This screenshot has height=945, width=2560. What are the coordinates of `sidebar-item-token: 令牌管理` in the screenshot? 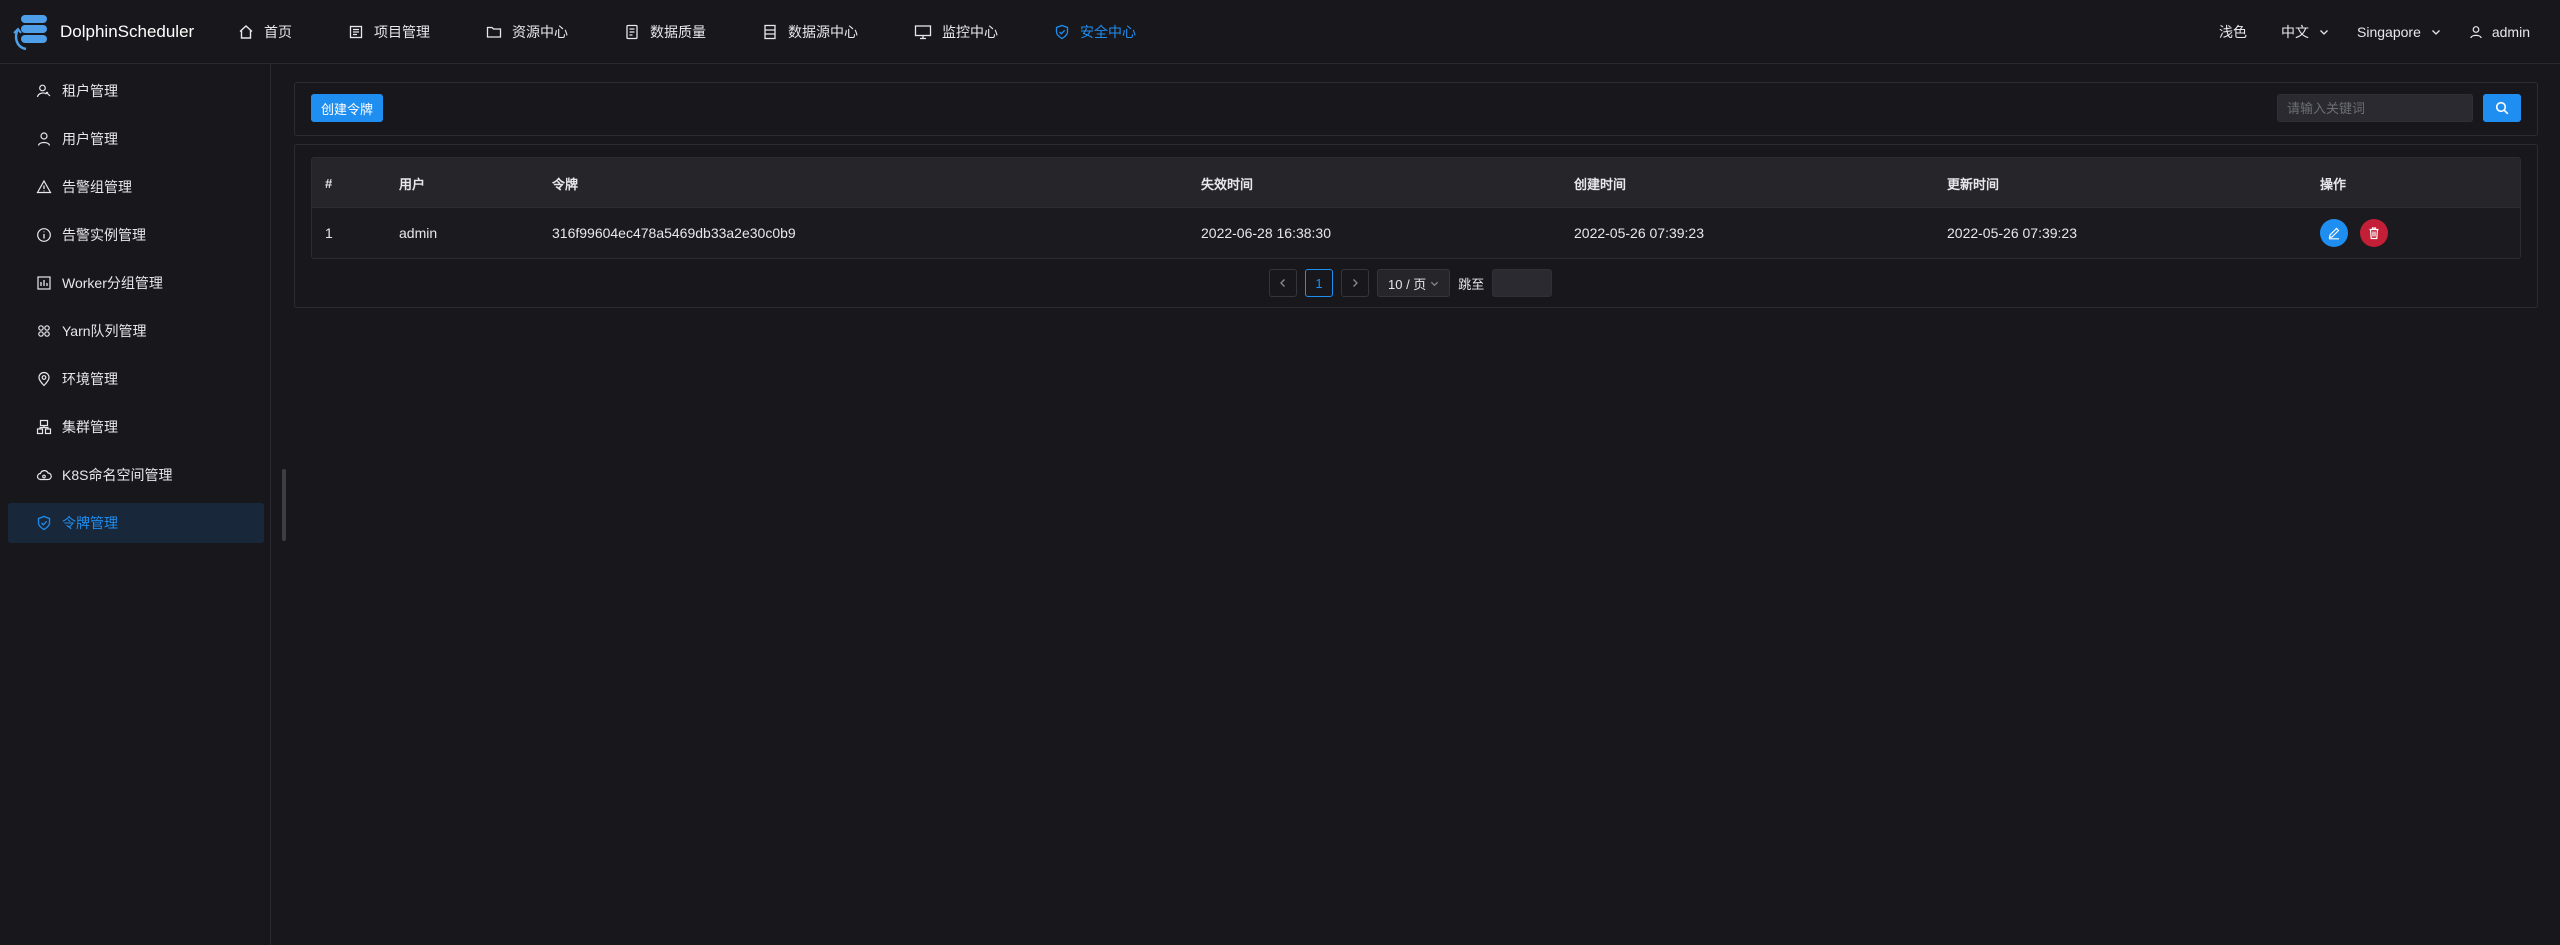 It's located at (136, 523).